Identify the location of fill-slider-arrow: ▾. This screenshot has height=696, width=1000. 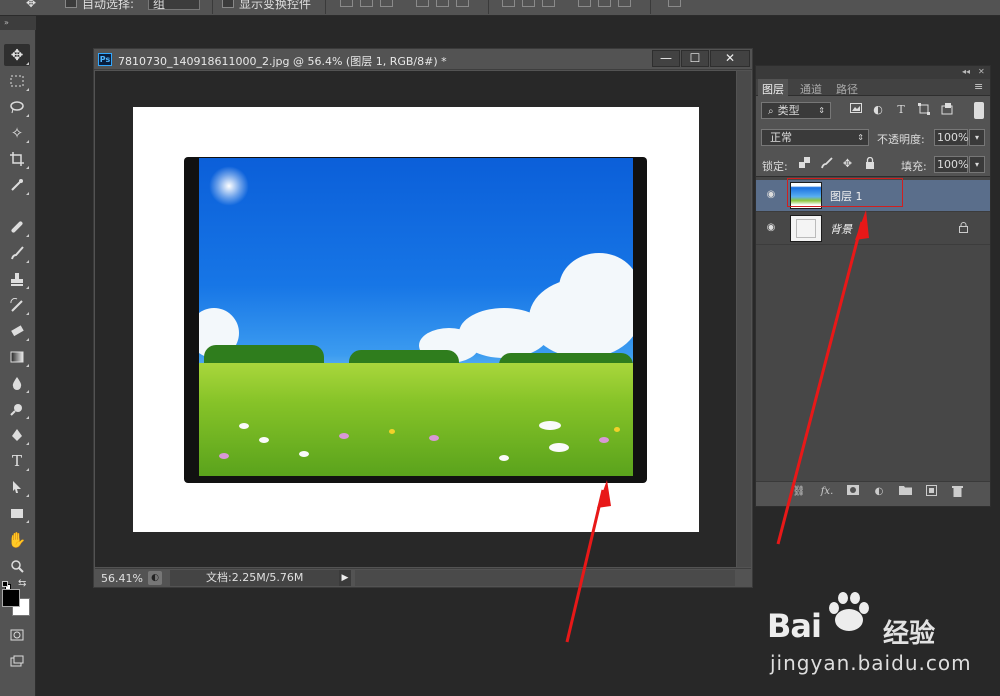
(977, 164).